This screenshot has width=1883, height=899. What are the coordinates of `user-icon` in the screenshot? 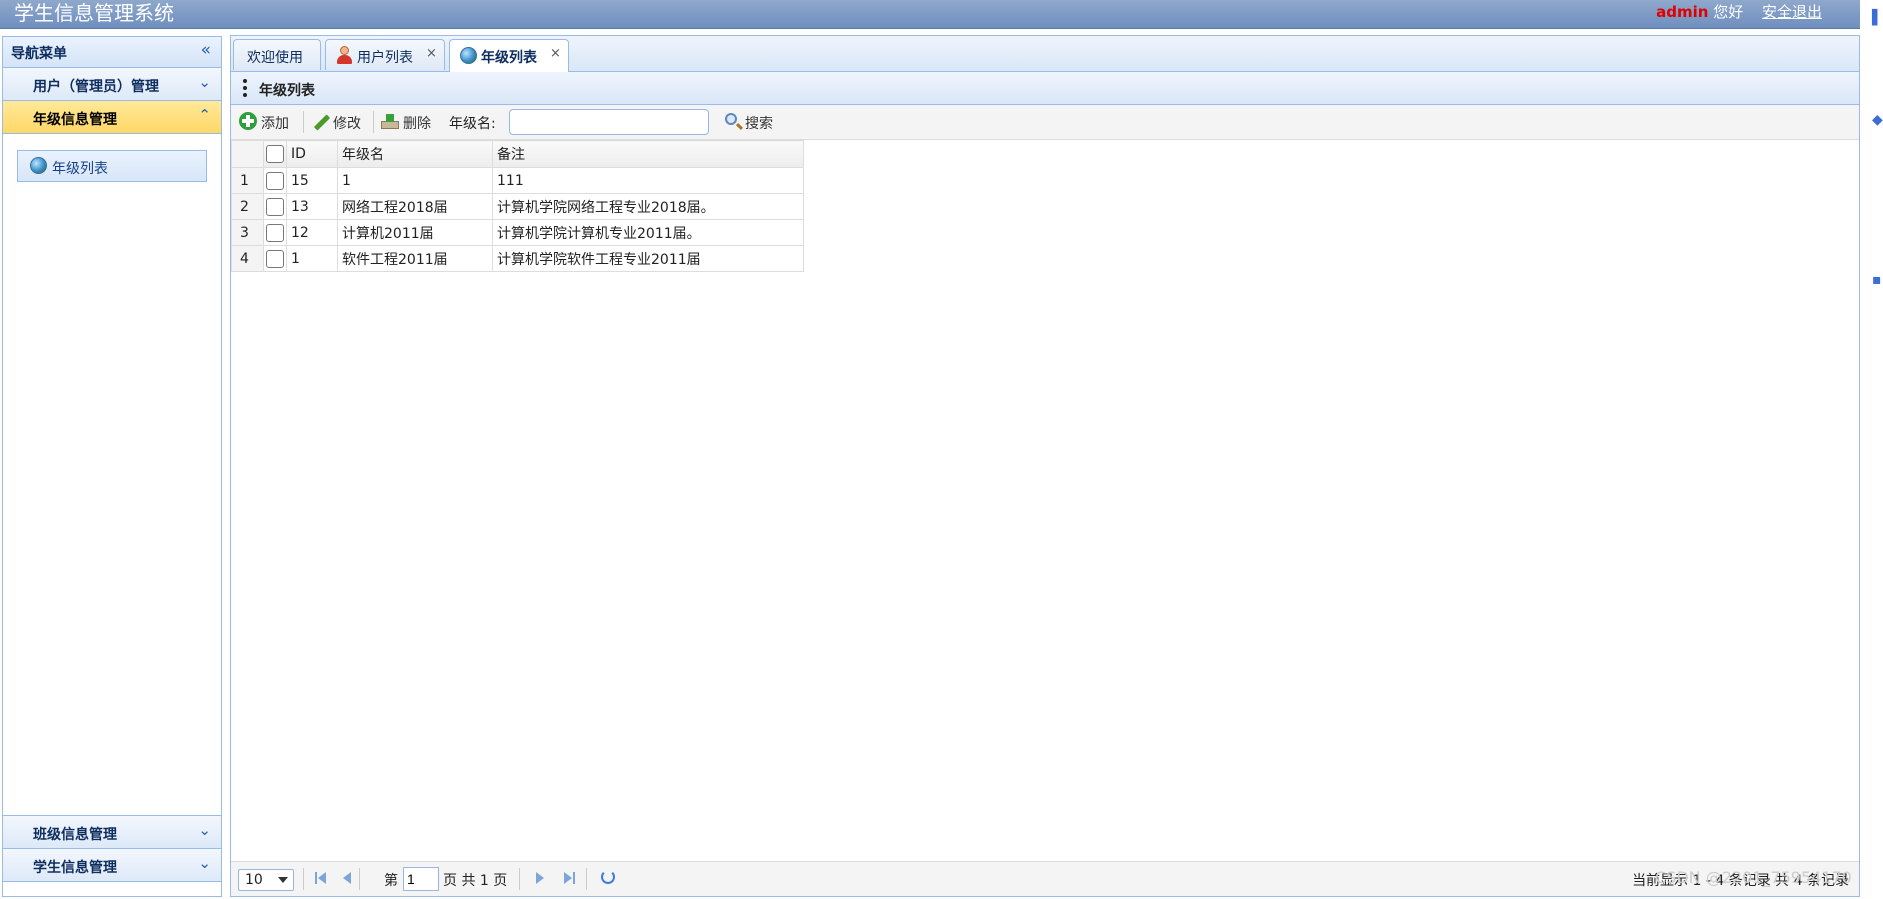 It's located at (344, 55).